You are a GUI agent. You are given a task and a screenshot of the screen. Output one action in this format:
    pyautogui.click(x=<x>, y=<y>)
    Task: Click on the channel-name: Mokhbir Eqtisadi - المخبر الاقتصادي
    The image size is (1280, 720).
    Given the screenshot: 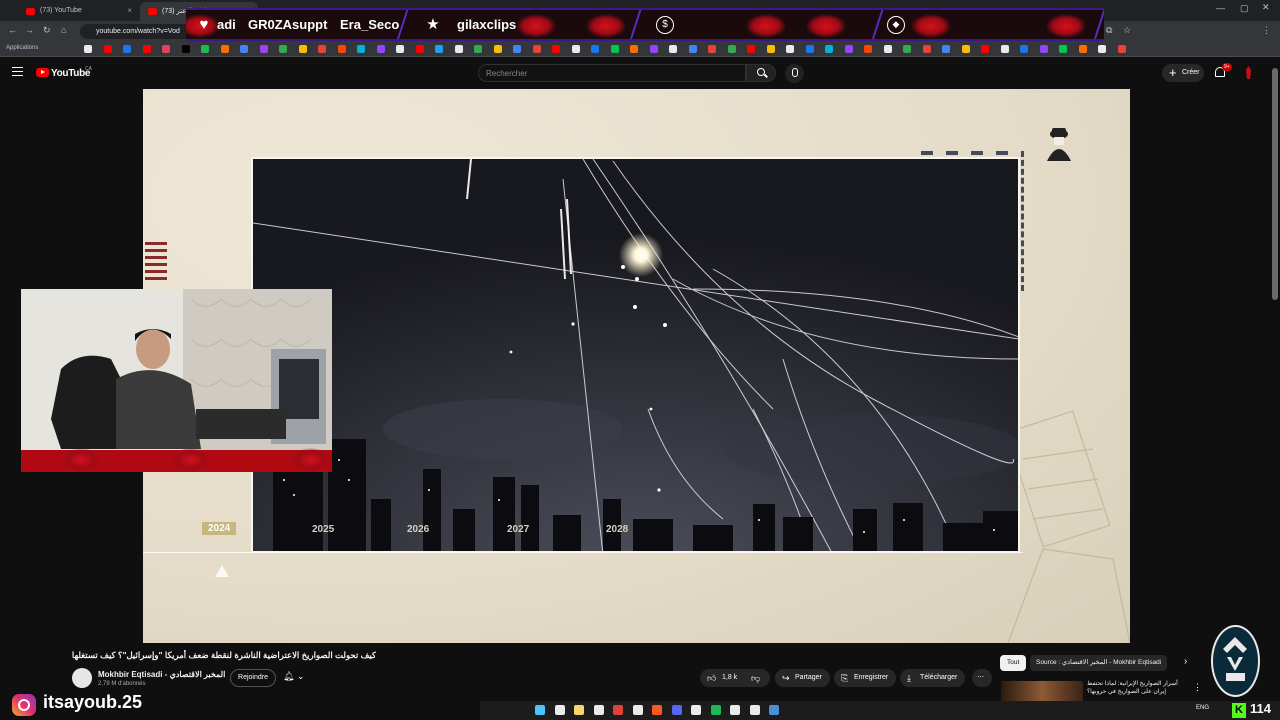 What is the action you would take?
    pyautogui.click(x=161, y=674)
    